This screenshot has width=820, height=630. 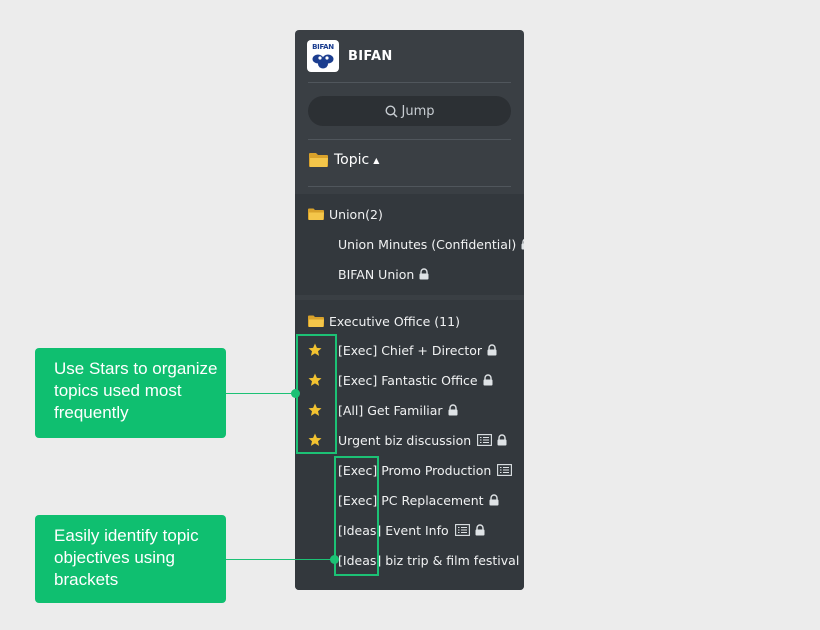 I want to click on callout-text: brackets, so click(x=86, y=579).